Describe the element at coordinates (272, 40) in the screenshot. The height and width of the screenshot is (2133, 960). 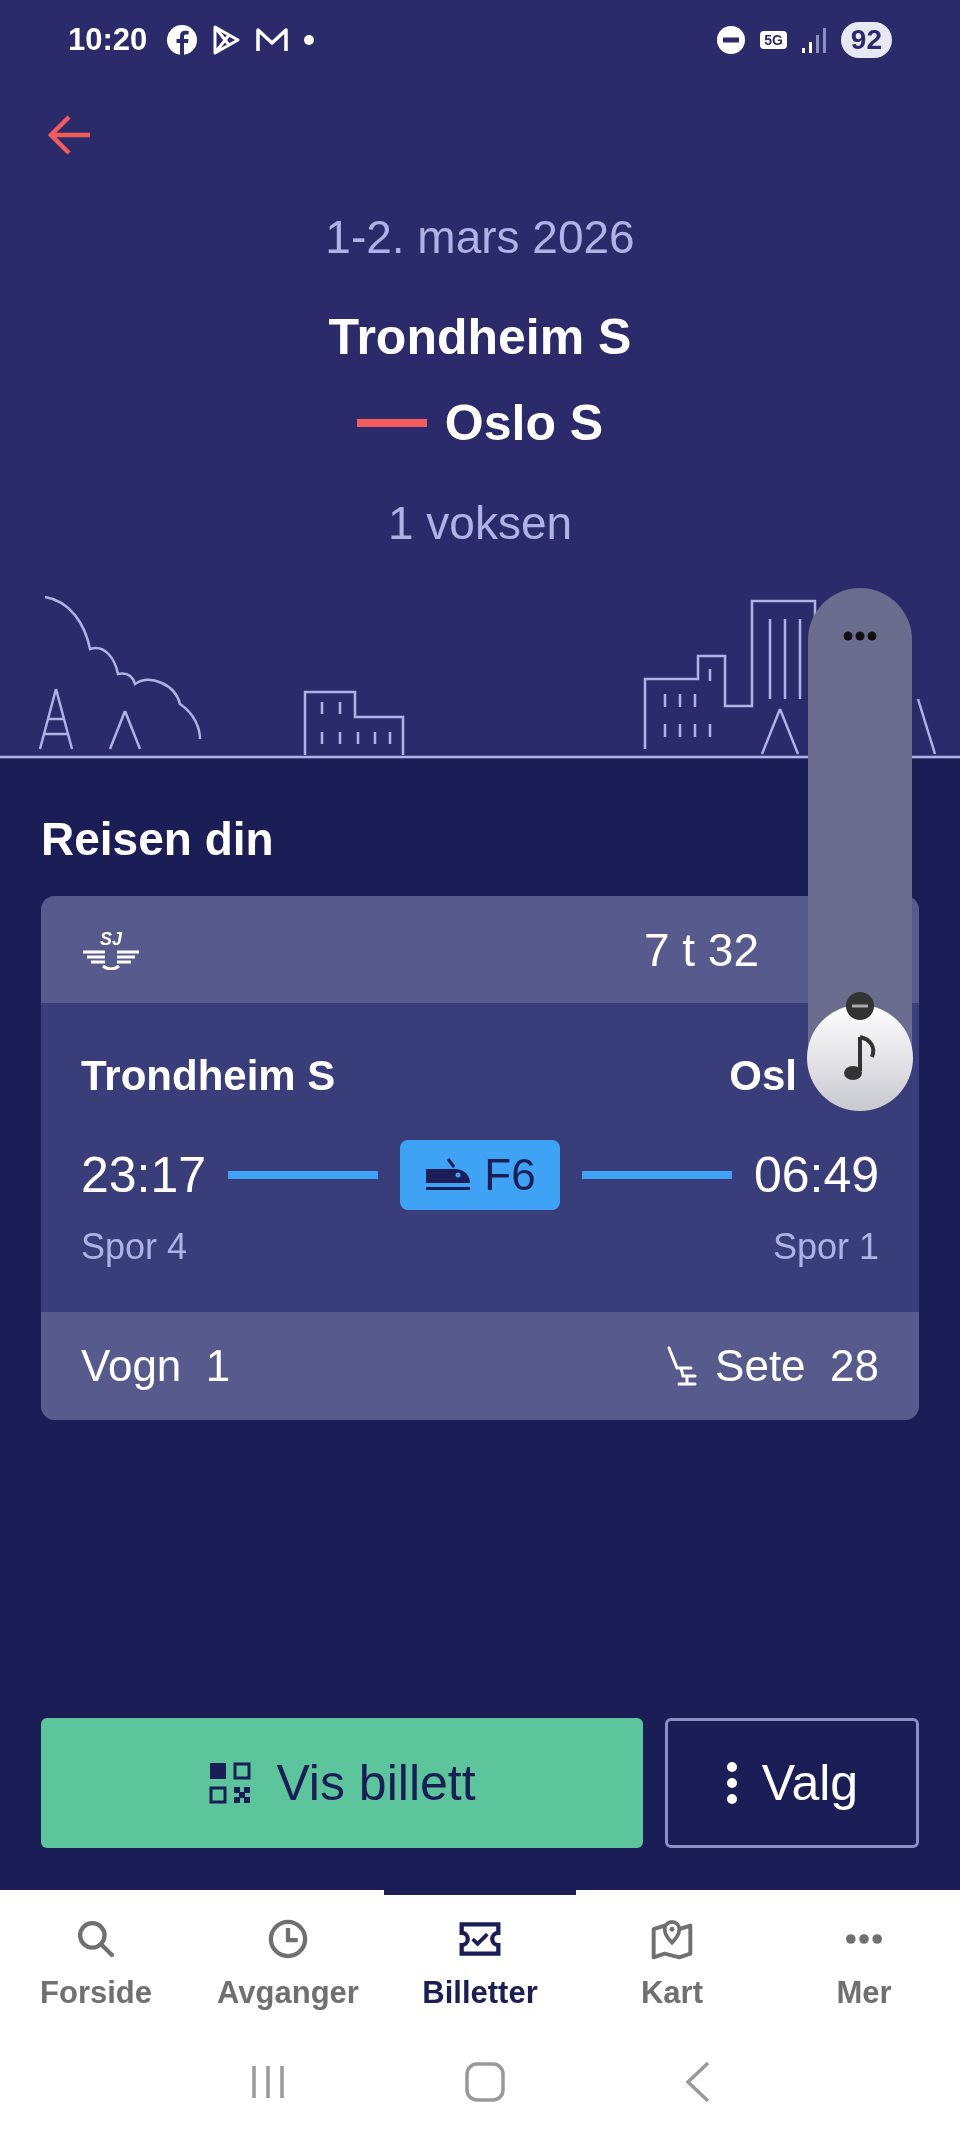
I see `mail-icon` at that location.